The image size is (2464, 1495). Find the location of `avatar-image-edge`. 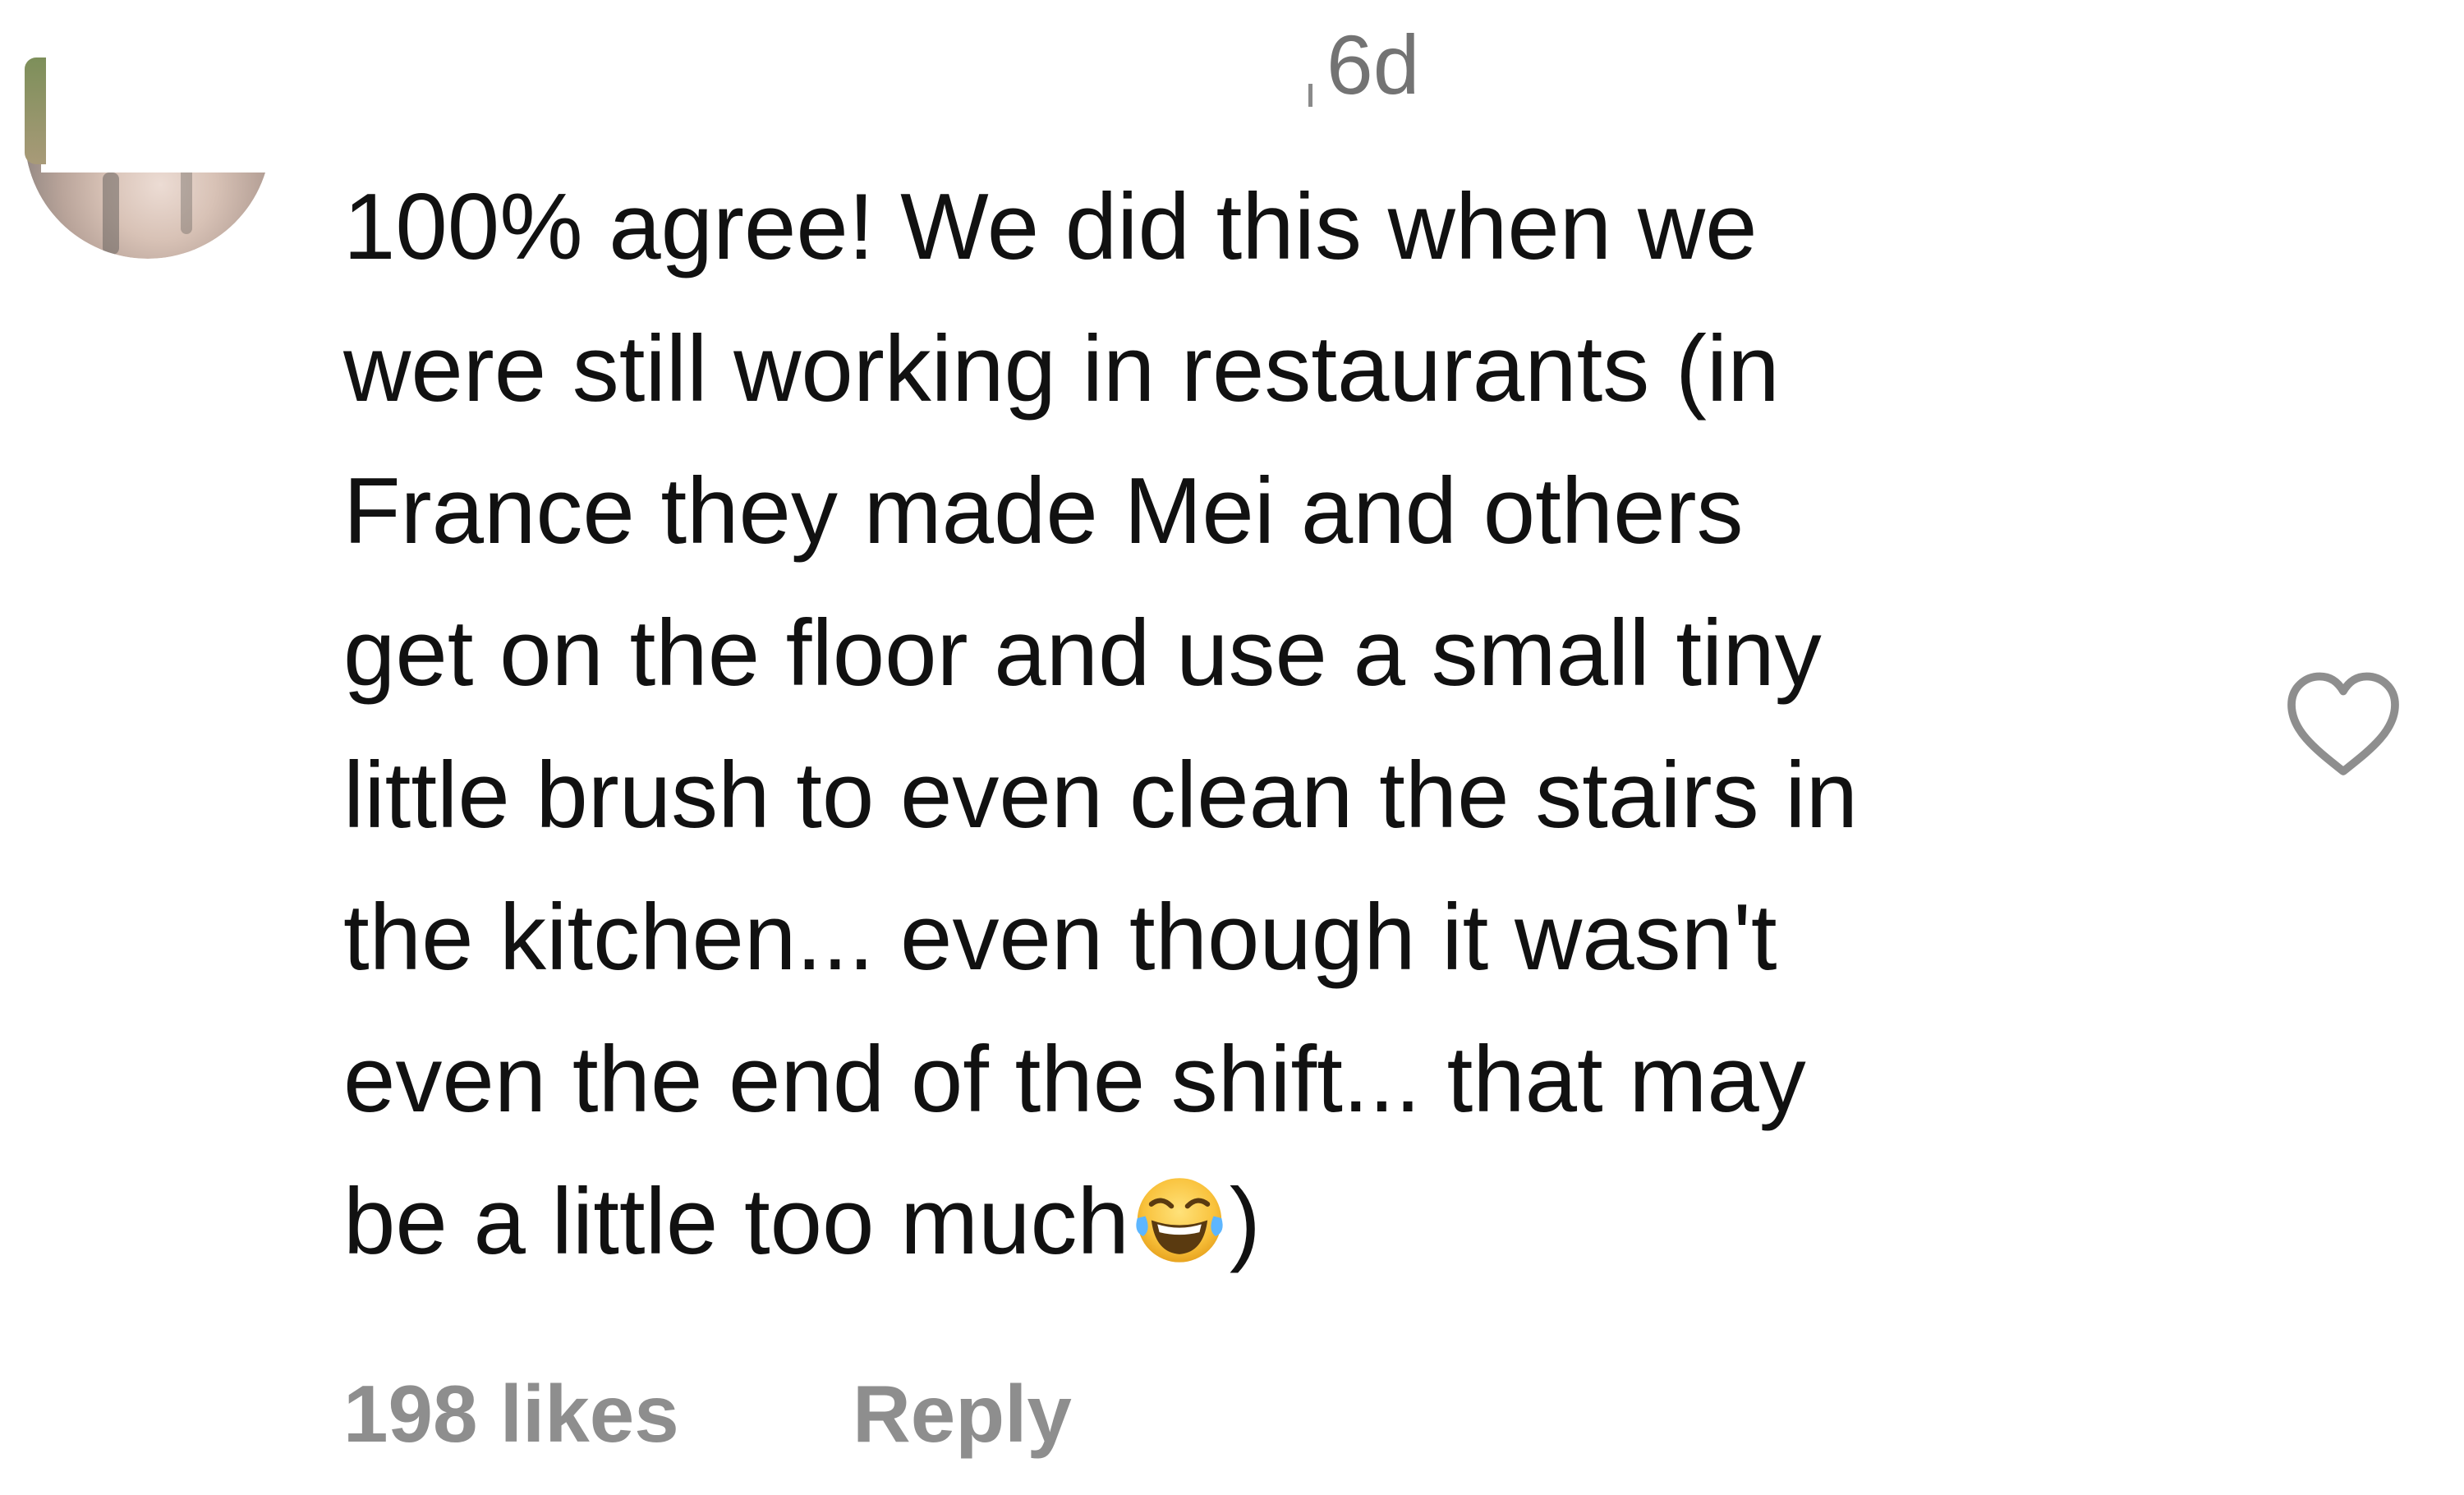

avatar-image-edge is located at coordinates (35, 111).